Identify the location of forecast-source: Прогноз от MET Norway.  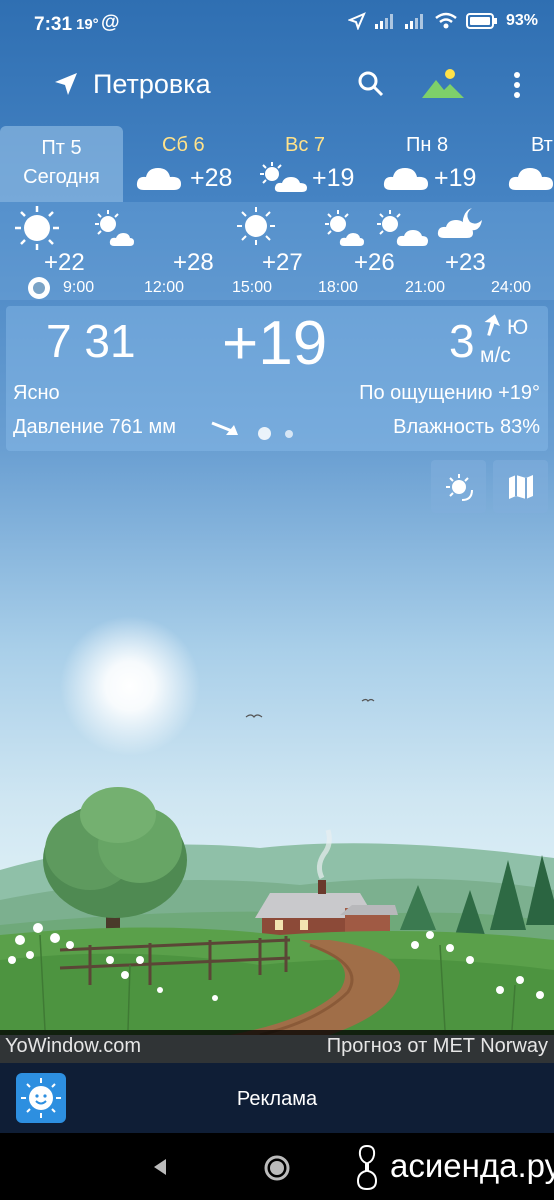
(437, 1046).